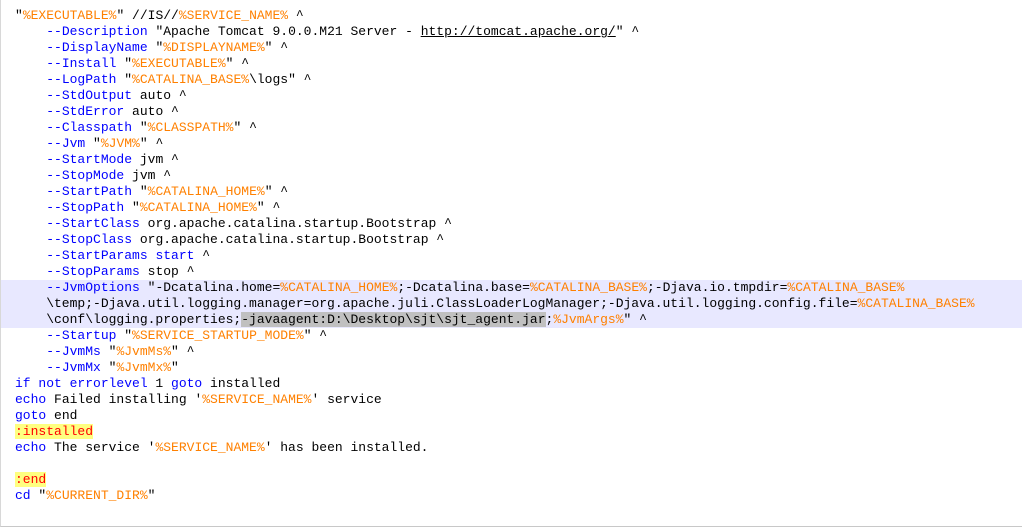 Image resolution: width=1022 pixels, height=527 pixels. I want to click on code-line: --StdOutput auto ^, so click(518, 96).